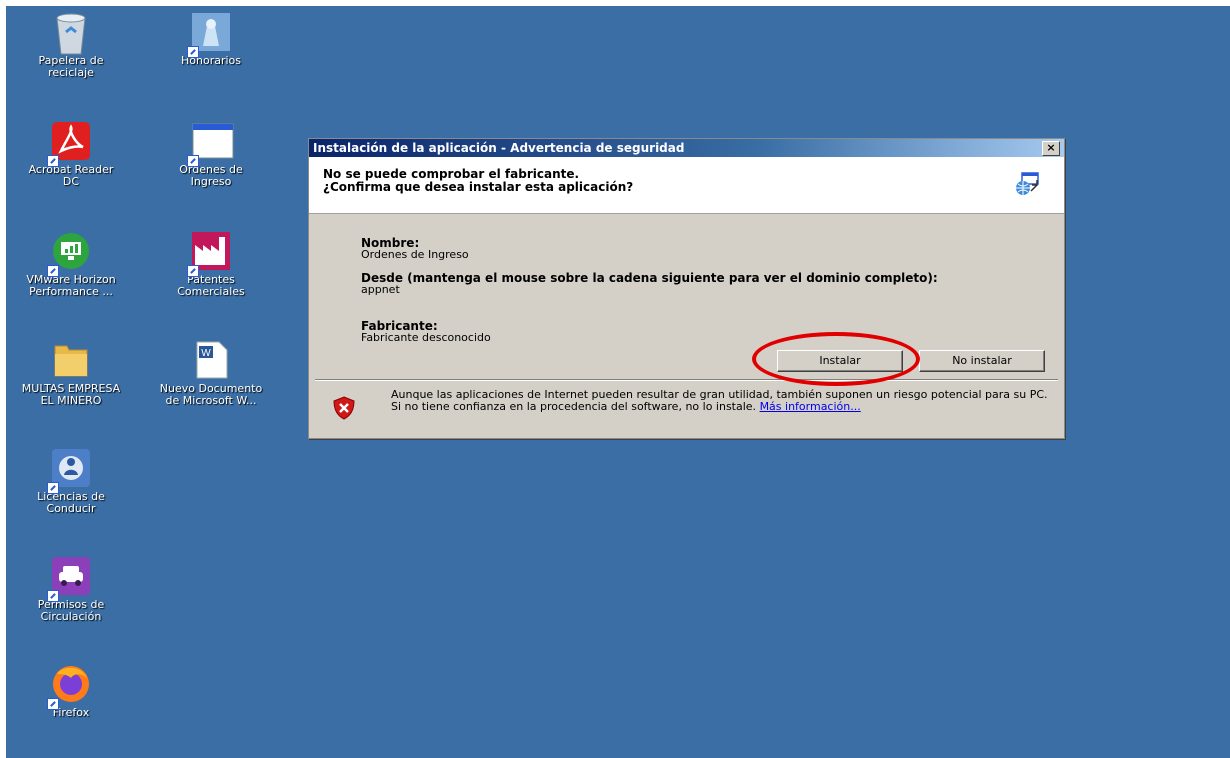  What do you see at coordinates (982, 361) in the screenshot?
I see `dont-install-button: No instalar` at bounding box center [982, 361].